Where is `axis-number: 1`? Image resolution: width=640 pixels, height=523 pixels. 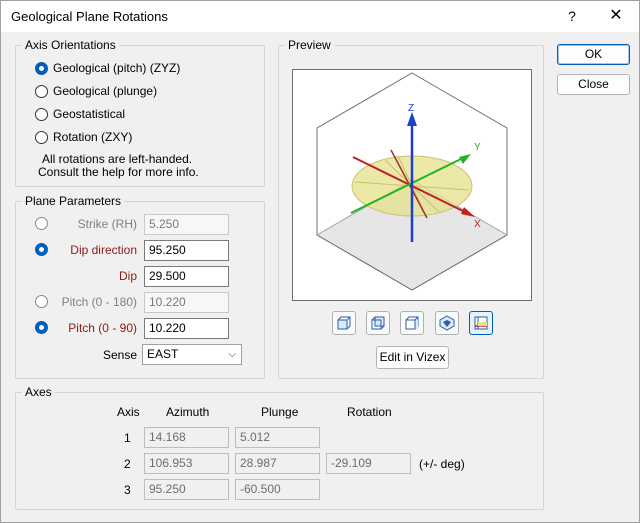 axis-number: 1 is located at coordinates (127, 438).